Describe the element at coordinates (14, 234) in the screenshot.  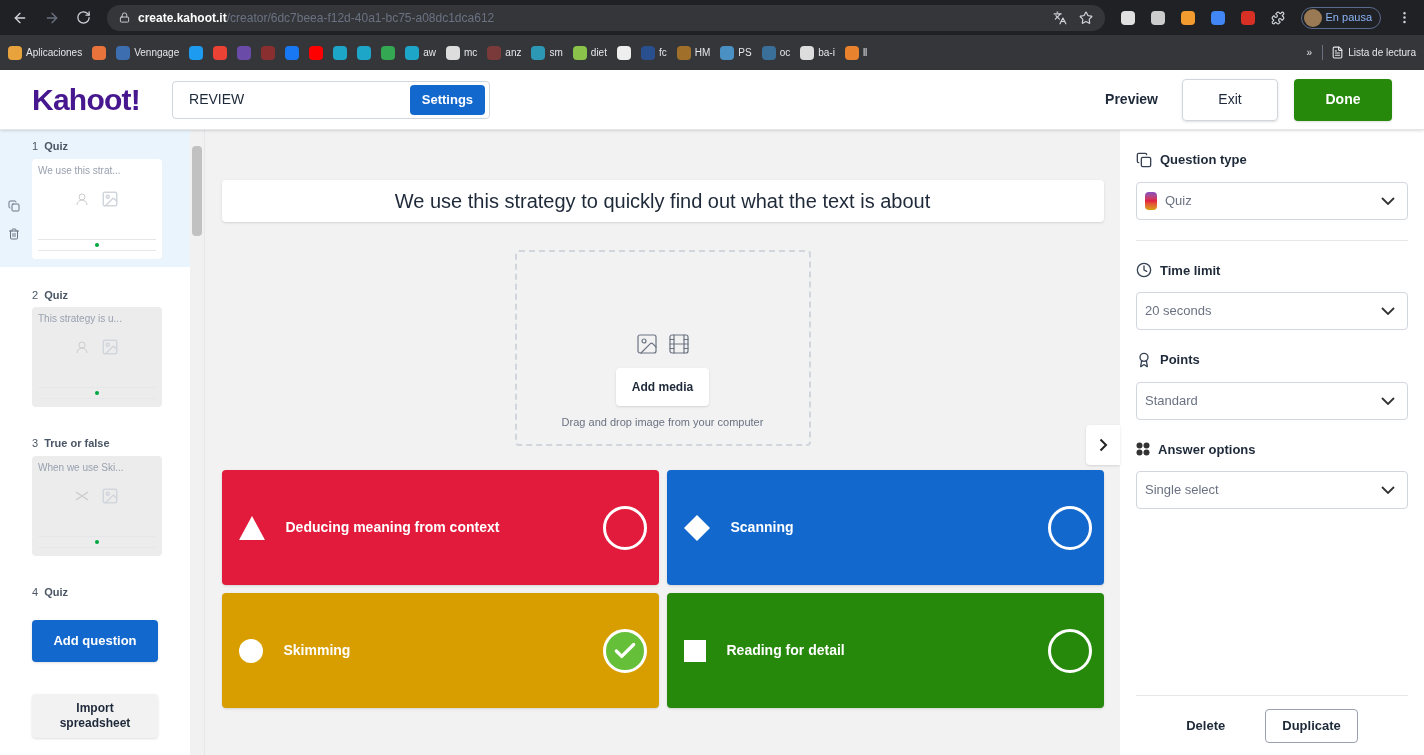
I see `delete-icon` at that location.